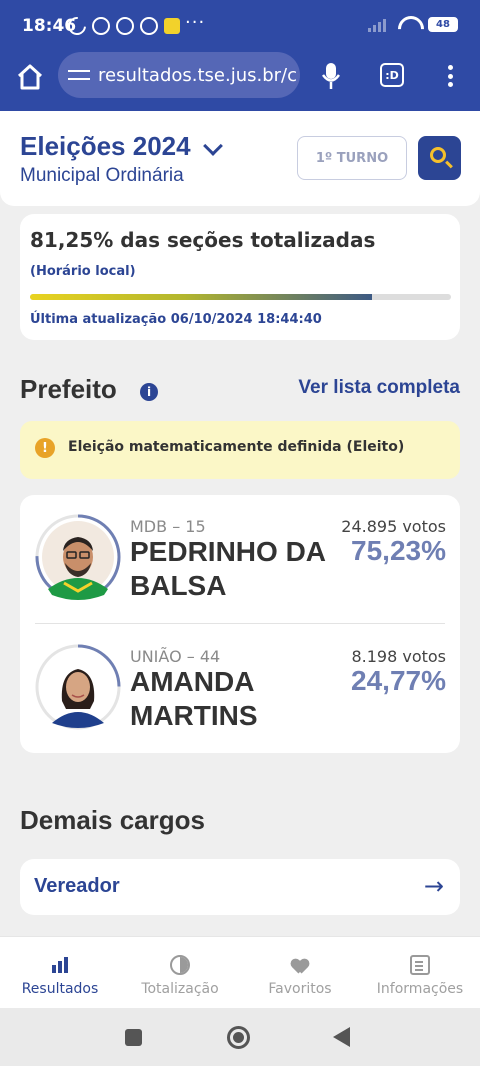 Image resolution: width=480 pixels, height=1066 pixels. I want to click on battery-icon: 48, so click(443, 24).